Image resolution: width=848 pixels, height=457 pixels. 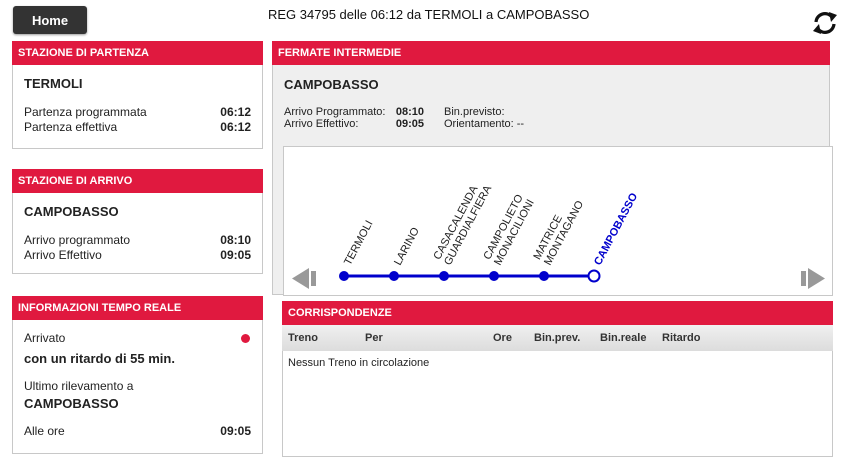 What do you see at coordinates (616, 229) in the screenshot?
I see `route-stop-label: CAMPOBASSO` at bounding box center [616, 229].